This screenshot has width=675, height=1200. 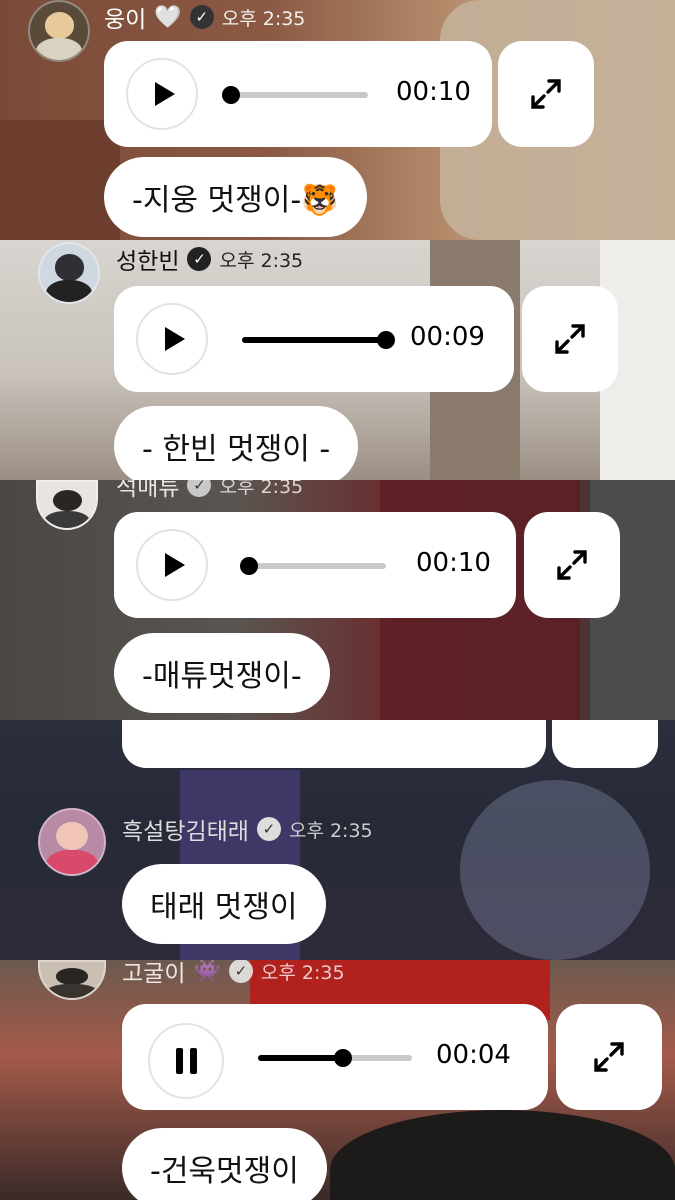 What do you see at coordinates (224, 904) in the screenshot?
I see `caption-bubble: 태래 멋쟁이` at bounding box center [224, 904].